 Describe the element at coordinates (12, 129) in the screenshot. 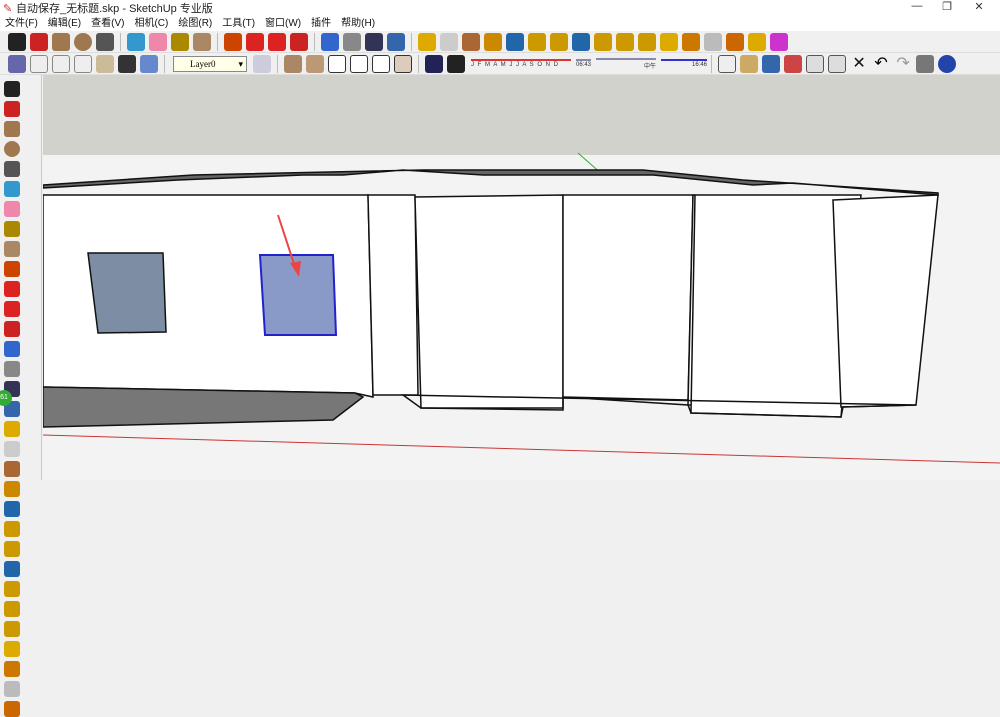

I see `left-rectangle-icon` at that location.